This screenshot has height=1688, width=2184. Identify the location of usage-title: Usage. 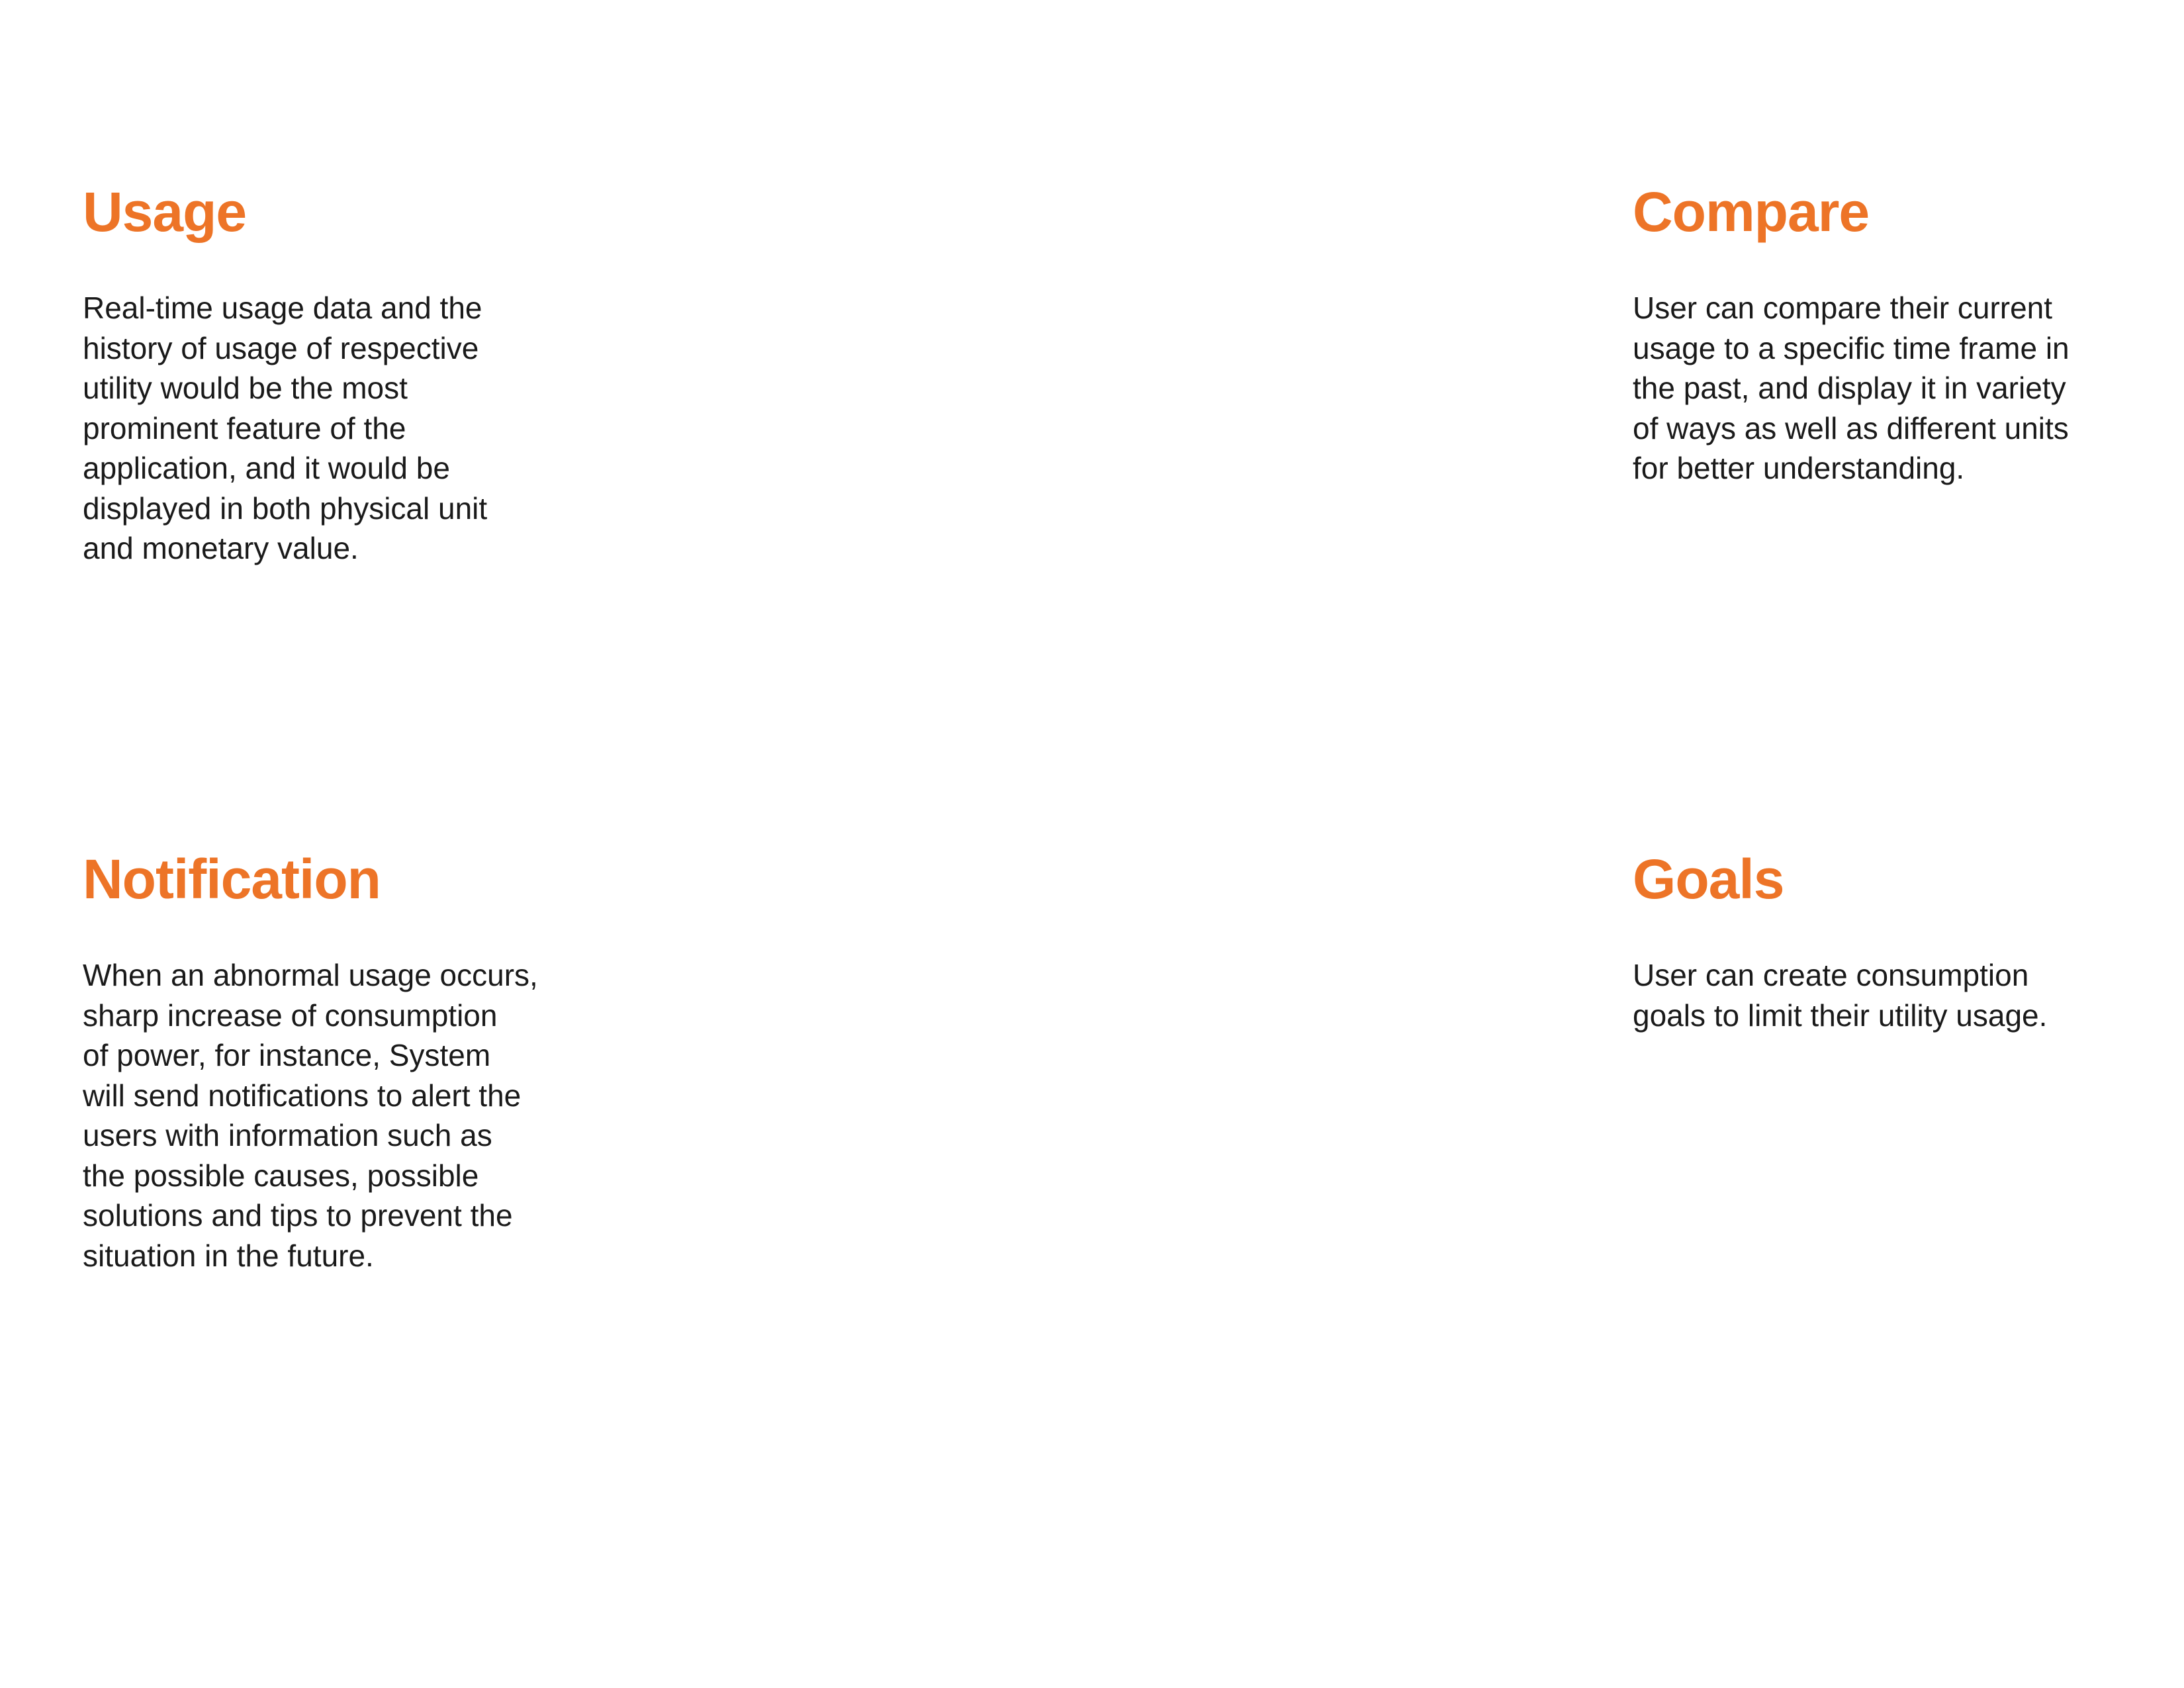
(165, 212).